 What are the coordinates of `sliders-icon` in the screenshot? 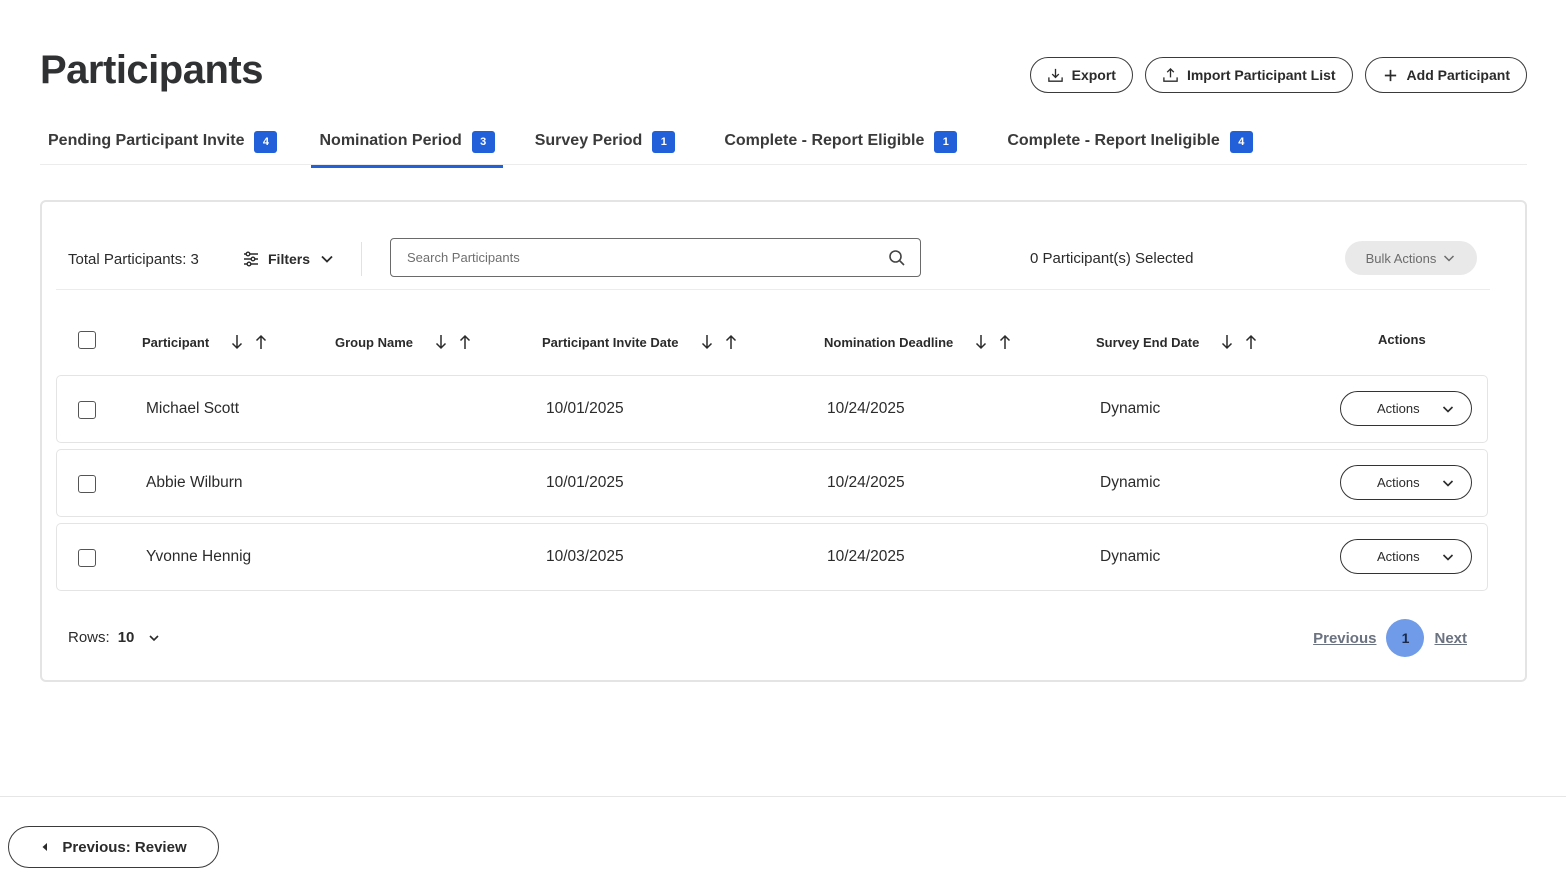 It's located at (251, 259).